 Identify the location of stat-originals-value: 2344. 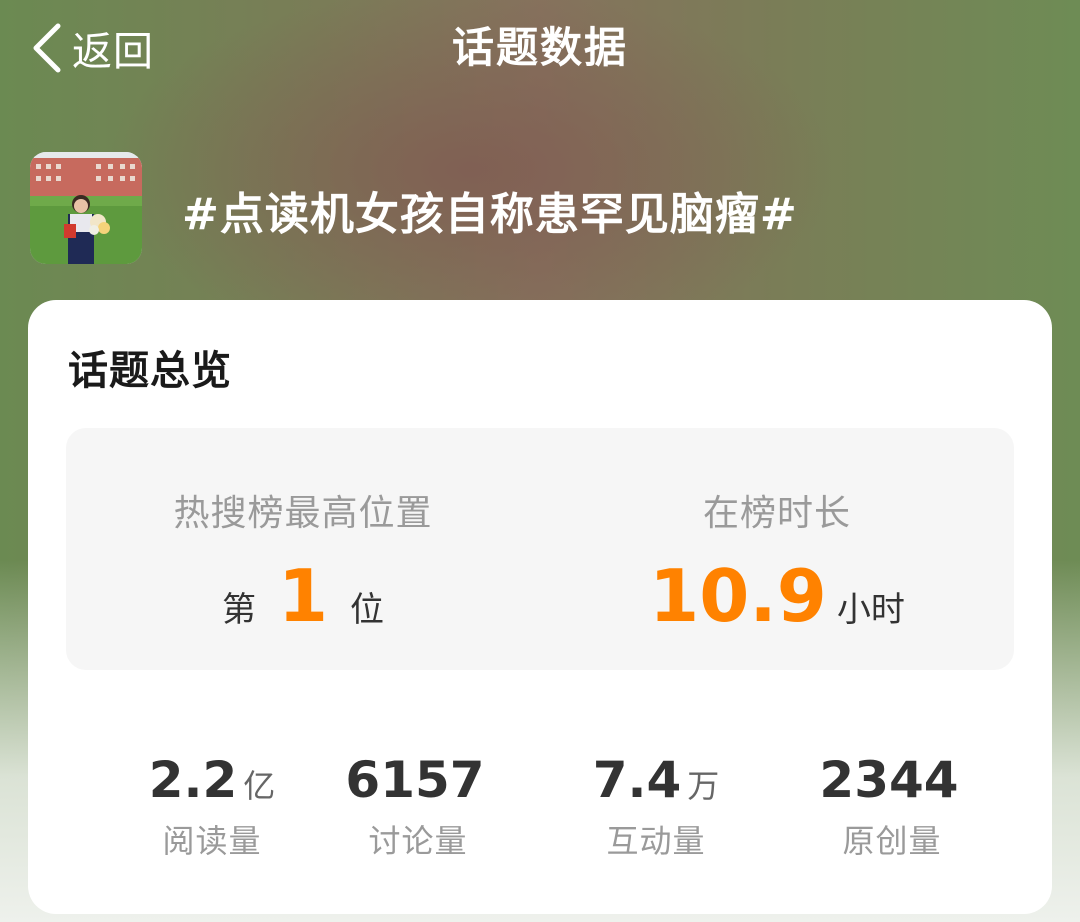
(889, 780).